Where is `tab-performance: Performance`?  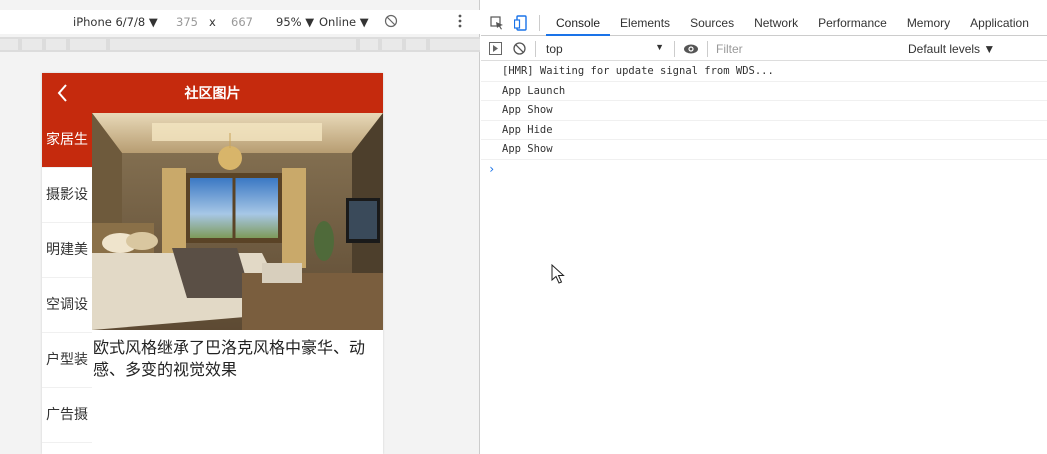 tab-performance: Performance is located at coordinates (852, 23).